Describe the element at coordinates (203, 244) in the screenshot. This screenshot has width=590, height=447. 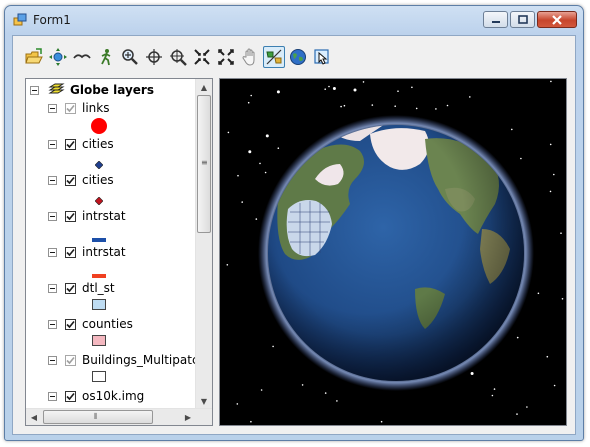
I see `toc-vertical-scrollbar: ▲ ≡ ▼` at that location.